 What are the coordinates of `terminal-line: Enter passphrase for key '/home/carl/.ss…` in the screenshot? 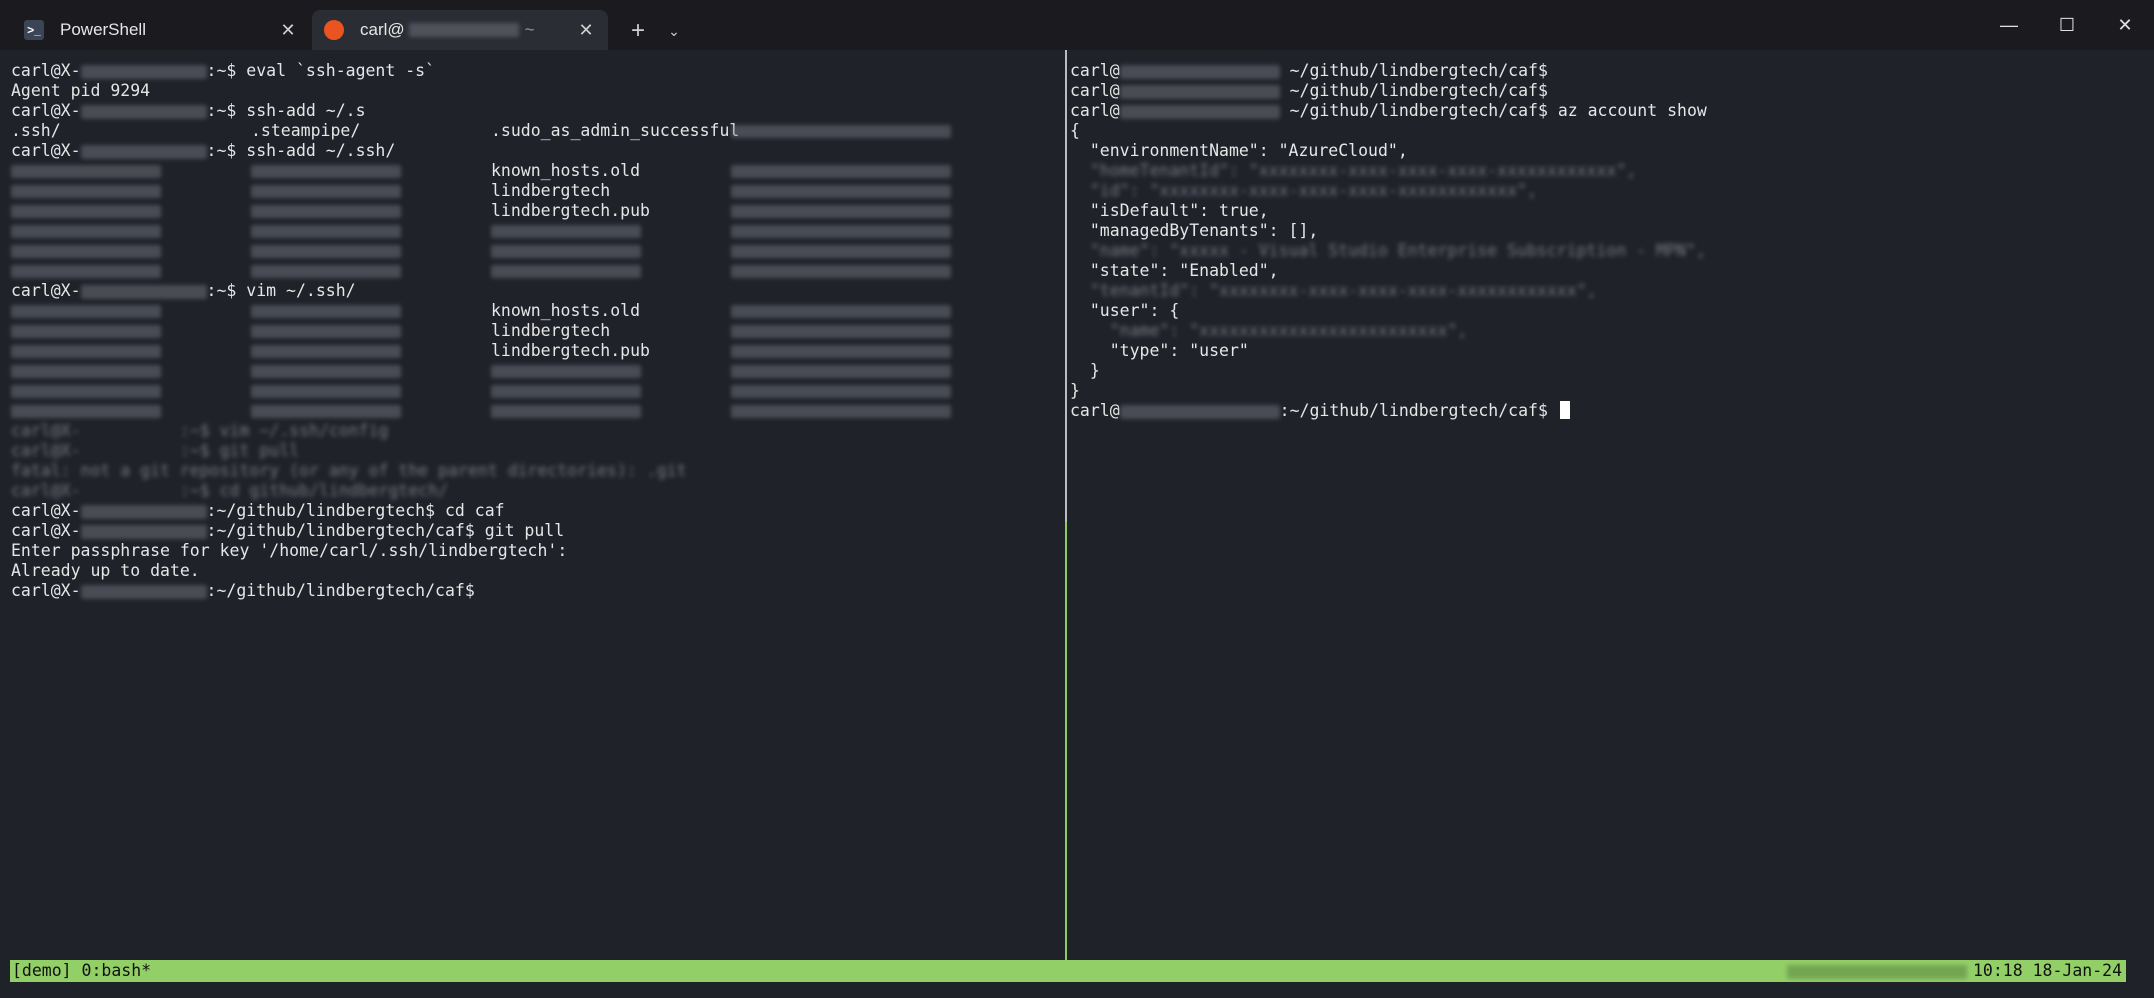 It's located at (537, 551).